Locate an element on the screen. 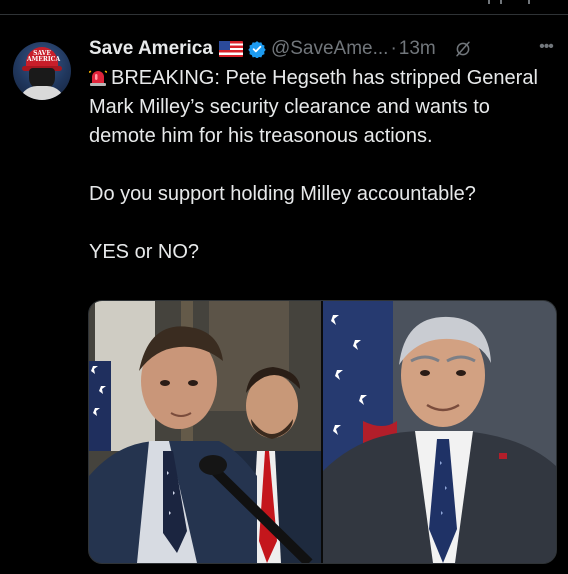 The width and height of the screenshot is (568, 574). top-strip is located at coordinates (284, 4).